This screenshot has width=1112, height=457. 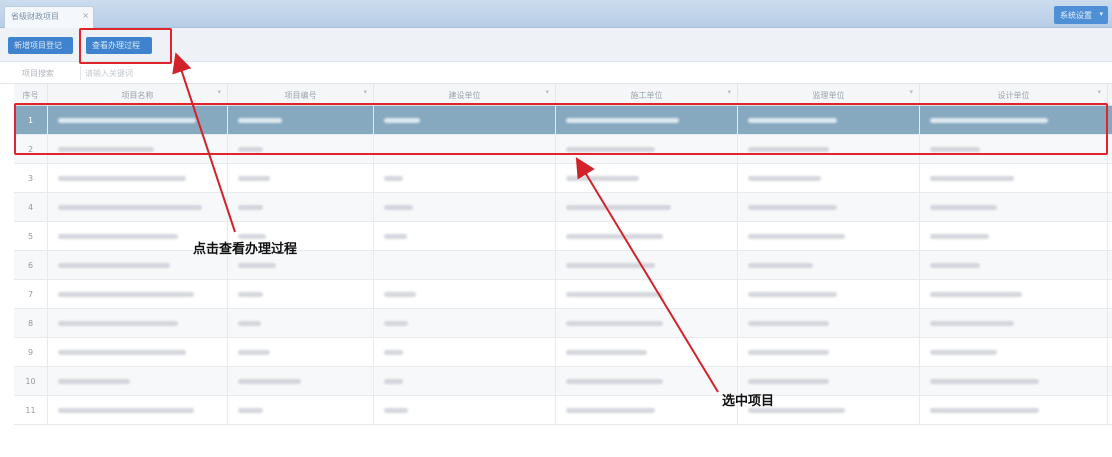 What do you see at coordinates (647, 275) in the screenshot?
I see `arrow-to-selected-row` at bounding box center [647, 275].